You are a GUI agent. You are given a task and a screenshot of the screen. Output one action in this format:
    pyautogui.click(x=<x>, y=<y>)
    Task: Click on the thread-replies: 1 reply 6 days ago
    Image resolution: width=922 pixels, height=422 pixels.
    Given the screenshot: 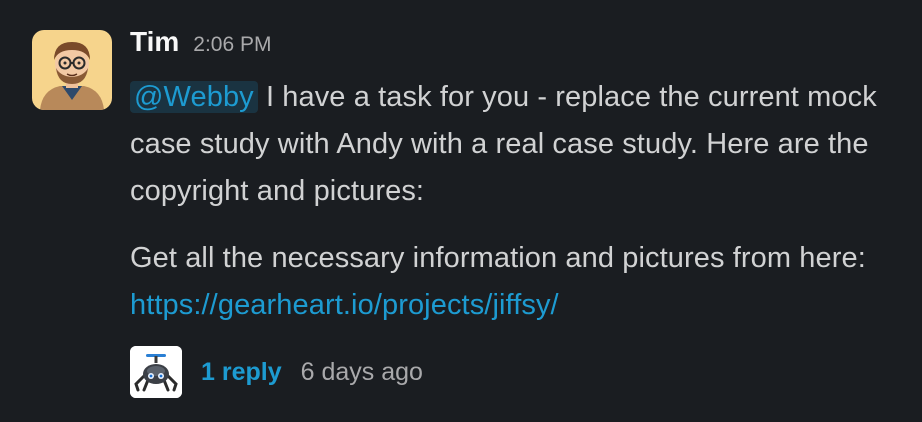 What is the action you would take?
    pyautogui.click(x=276, y=372)
    